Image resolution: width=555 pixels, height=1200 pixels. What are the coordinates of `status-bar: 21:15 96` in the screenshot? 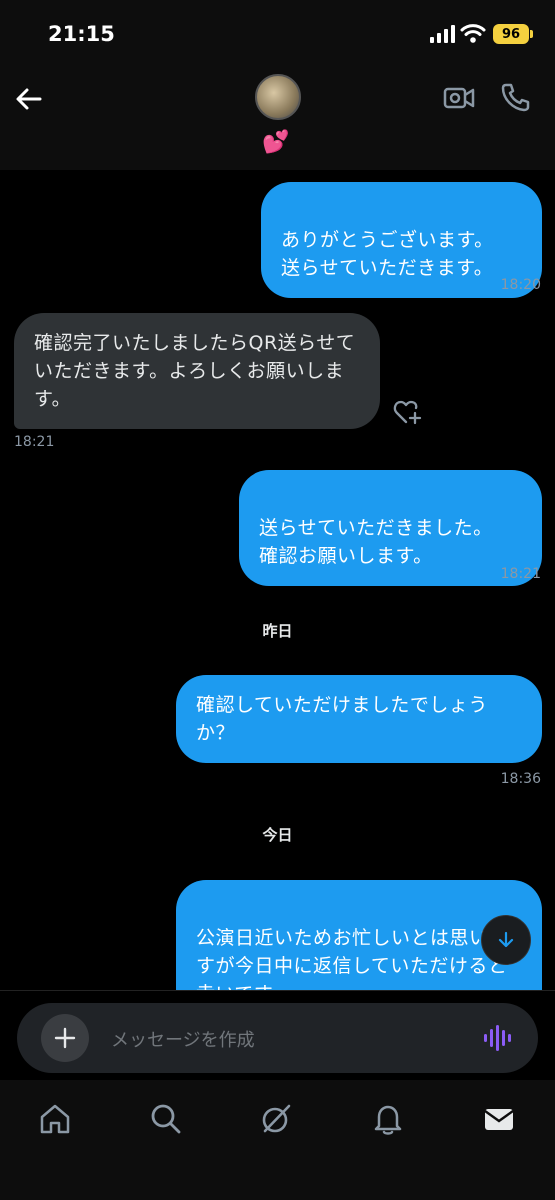 It's located at (277, 32).